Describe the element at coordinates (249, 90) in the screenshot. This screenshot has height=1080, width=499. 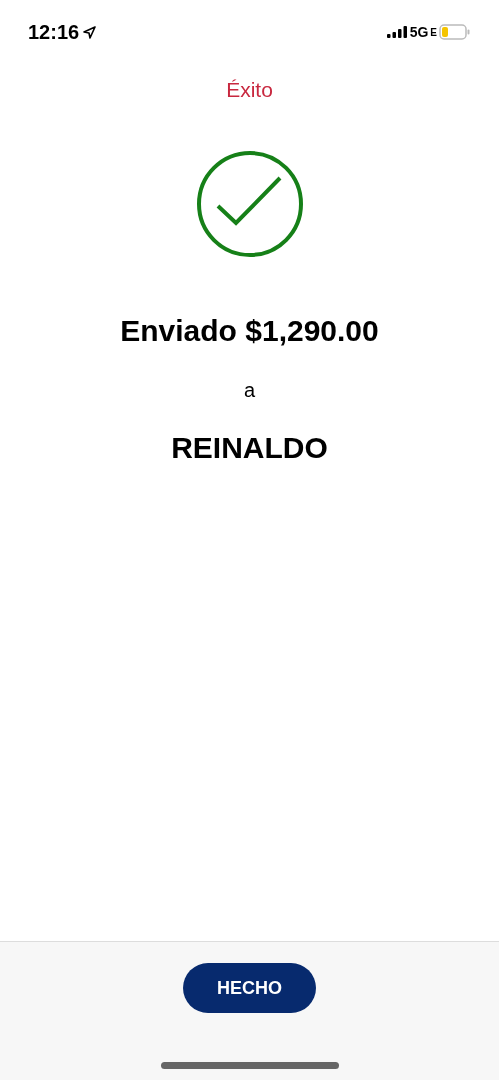
I see `page-title: Éxito` at that location.